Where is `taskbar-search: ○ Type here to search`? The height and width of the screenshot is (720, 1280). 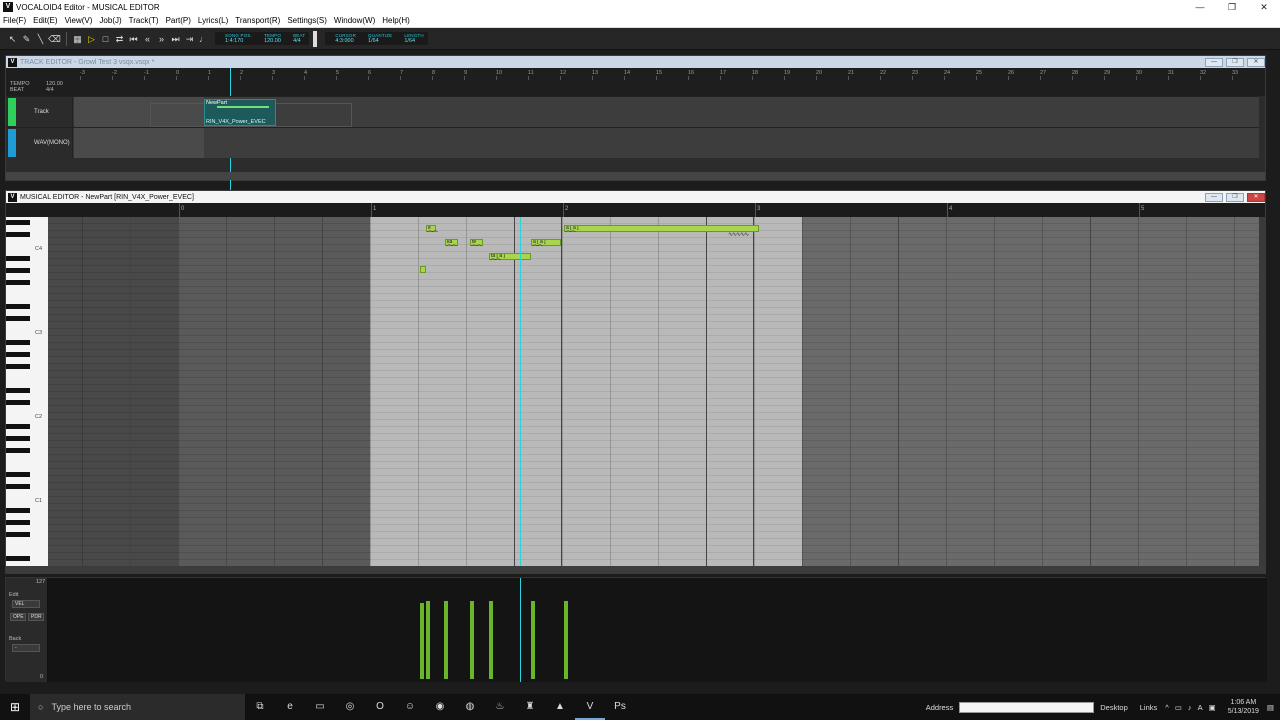 taskbar-search: ○ Type here to search is located at coordinates (137, 707).